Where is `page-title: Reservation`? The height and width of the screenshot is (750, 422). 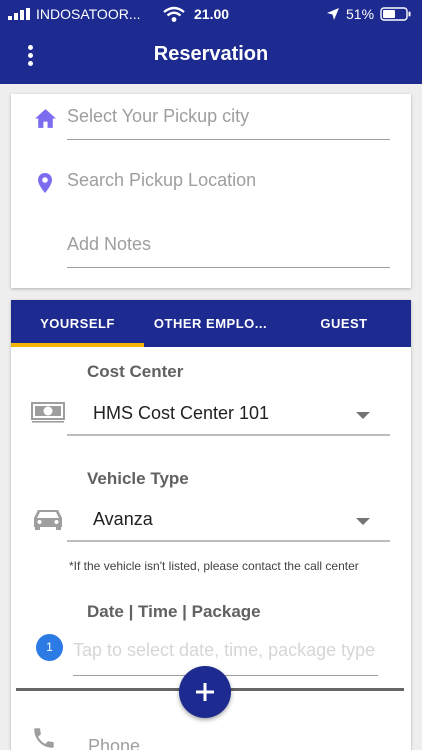
page-title: Reservation is located at coordinates (211, 54).